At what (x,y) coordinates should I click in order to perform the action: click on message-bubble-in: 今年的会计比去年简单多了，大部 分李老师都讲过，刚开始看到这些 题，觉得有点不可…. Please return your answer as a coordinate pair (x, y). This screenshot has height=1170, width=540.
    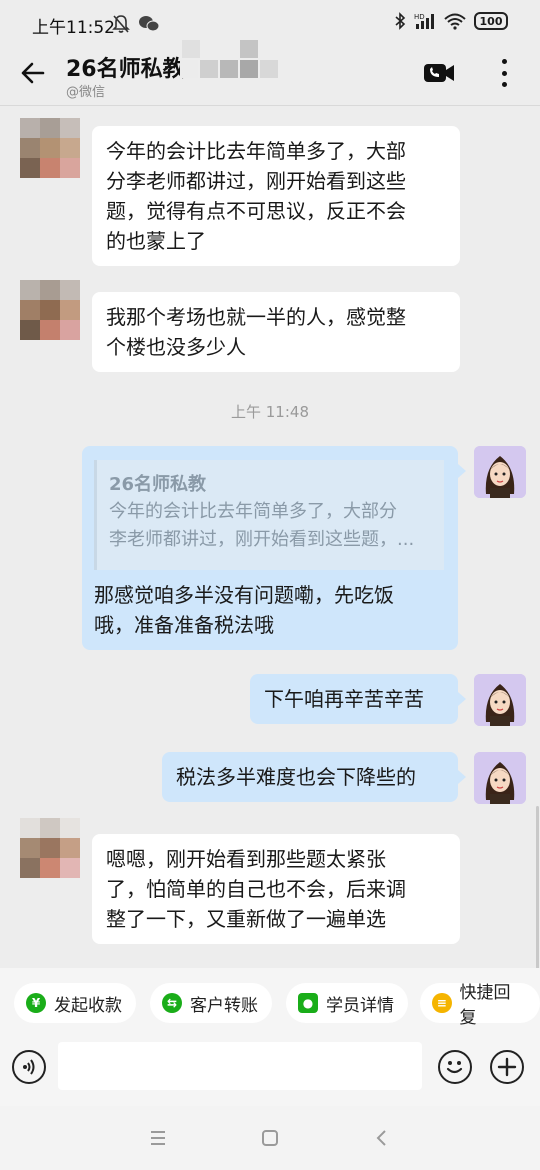
    Looking at the image, I should click on (276, 196).